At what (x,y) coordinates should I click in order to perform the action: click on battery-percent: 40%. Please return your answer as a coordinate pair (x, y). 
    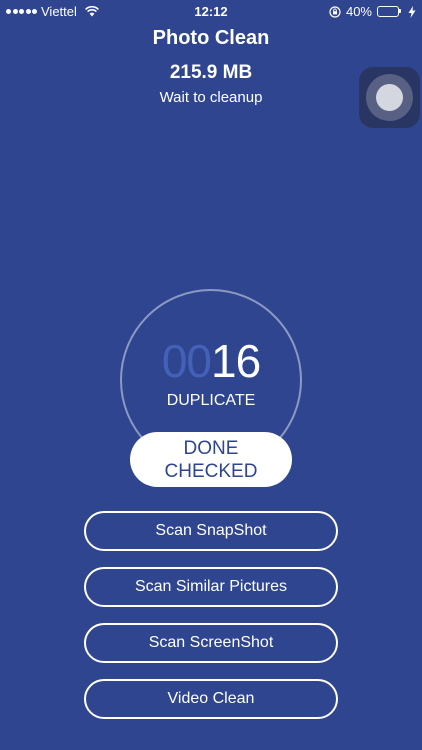
    Looking at the image, I should click on (358, 11).